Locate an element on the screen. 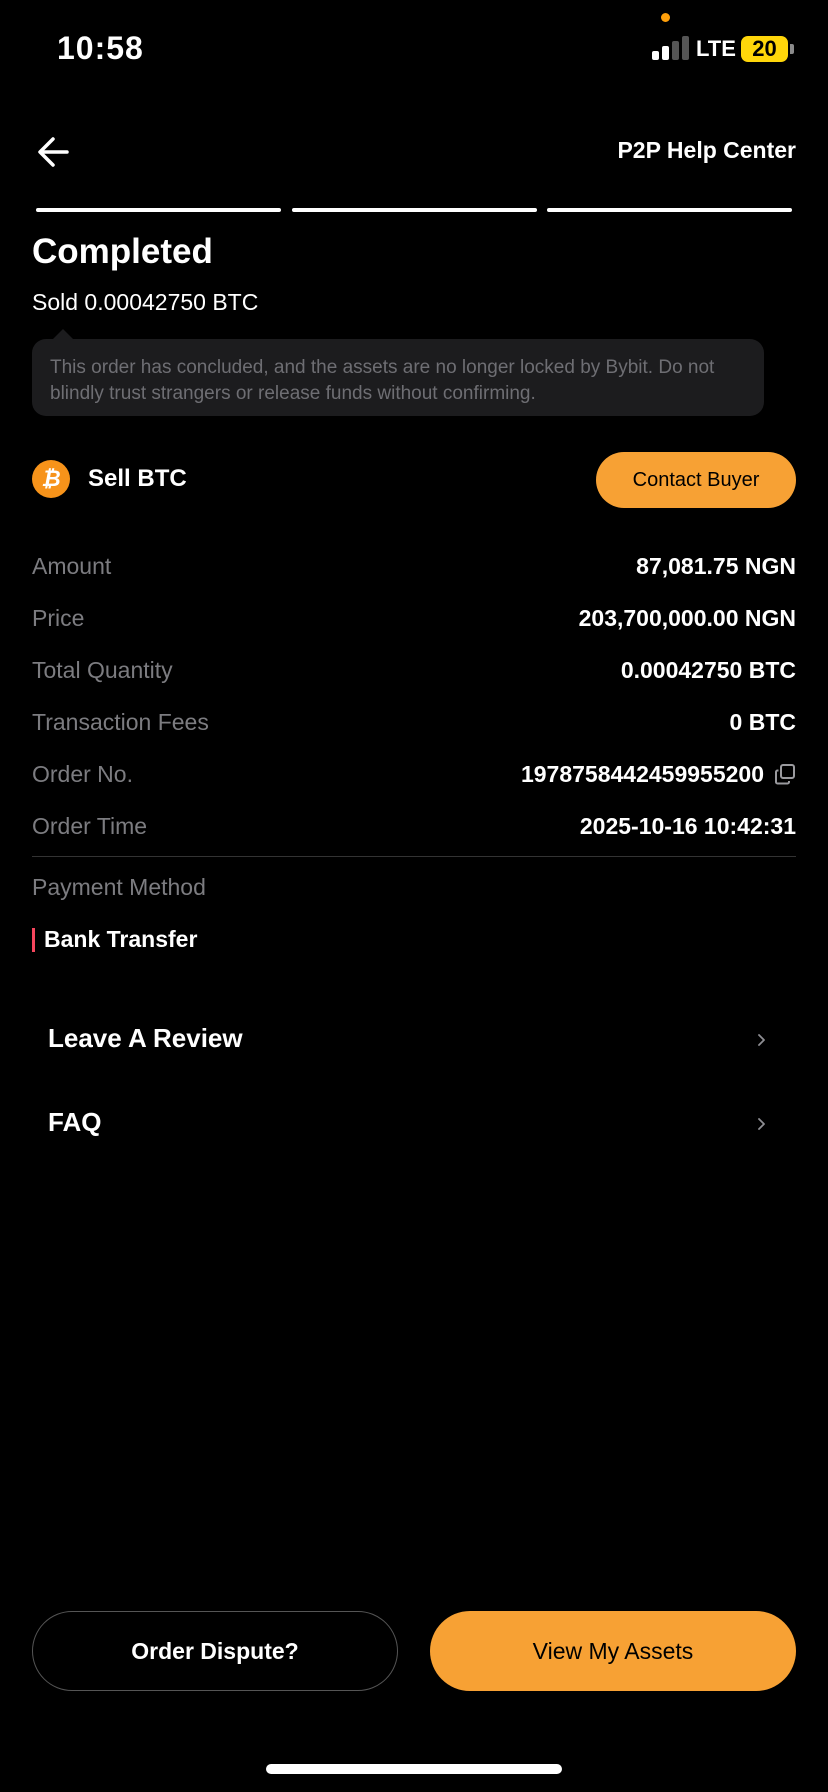 This screenshot has height=1792, width=828. detail-value: 0.00042750 BTC is located at coordinates (708, 669).